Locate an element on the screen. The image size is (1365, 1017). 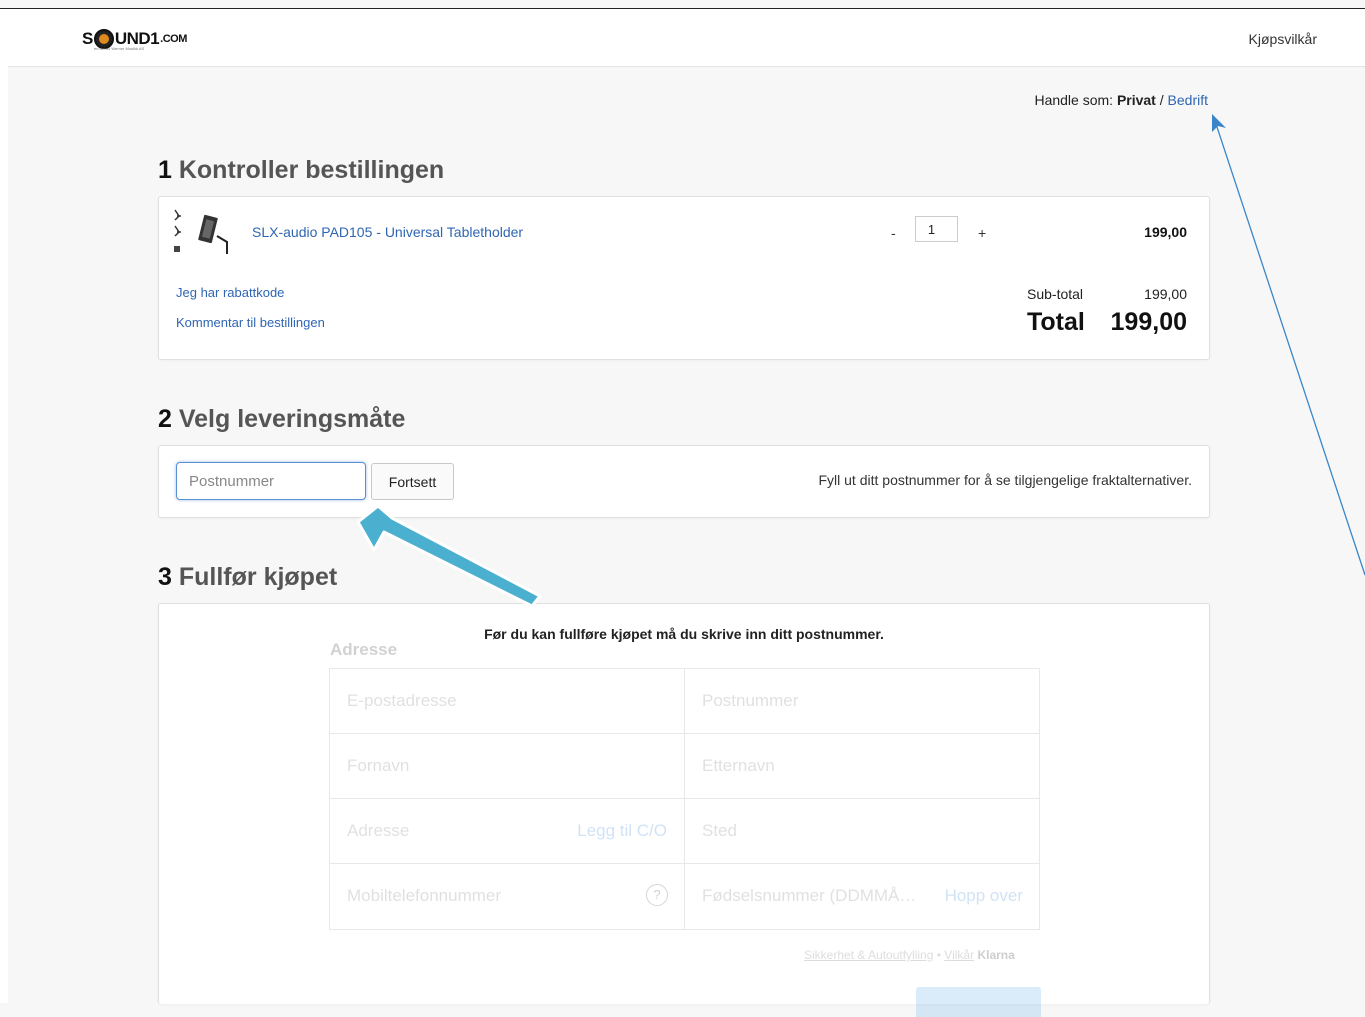
left-edge-strip is located at coordinates (4, 534).